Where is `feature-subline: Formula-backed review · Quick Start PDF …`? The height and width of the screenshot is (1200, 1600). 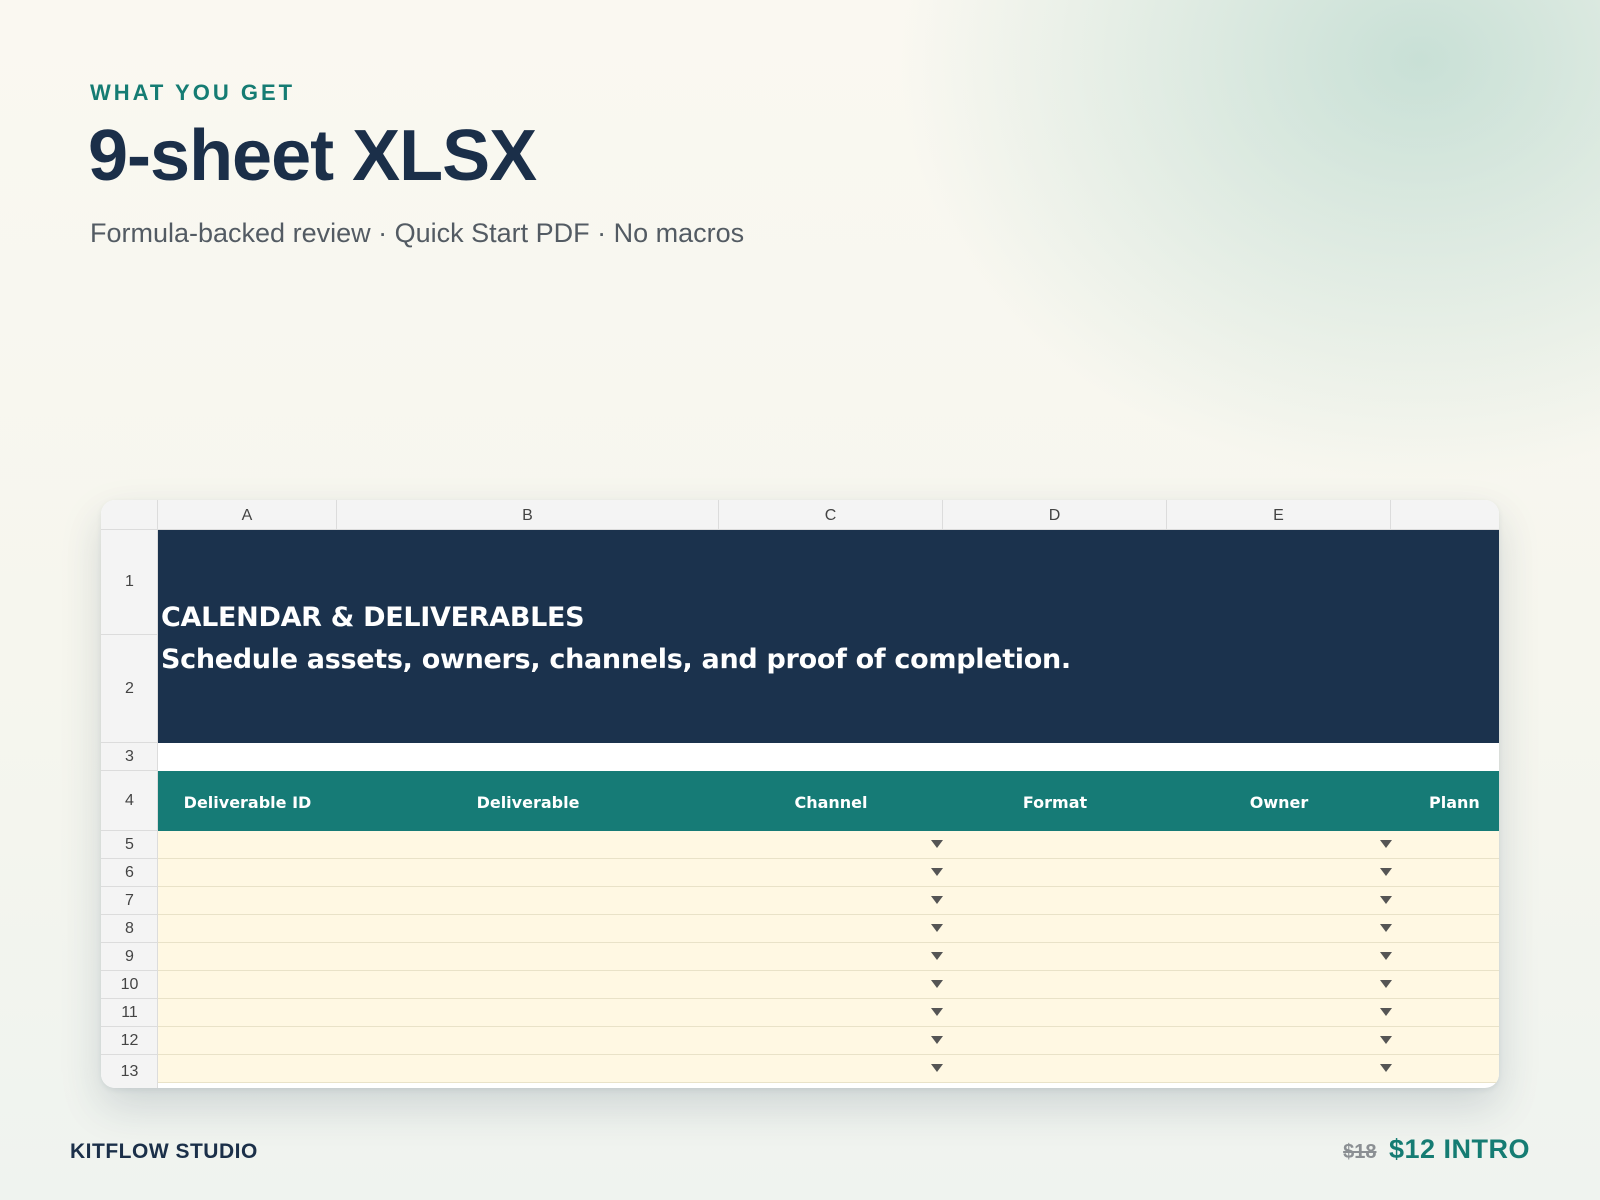
feature-subline: Formula-backed review · Quick Start PDF … is located at coordinates (417, 233).